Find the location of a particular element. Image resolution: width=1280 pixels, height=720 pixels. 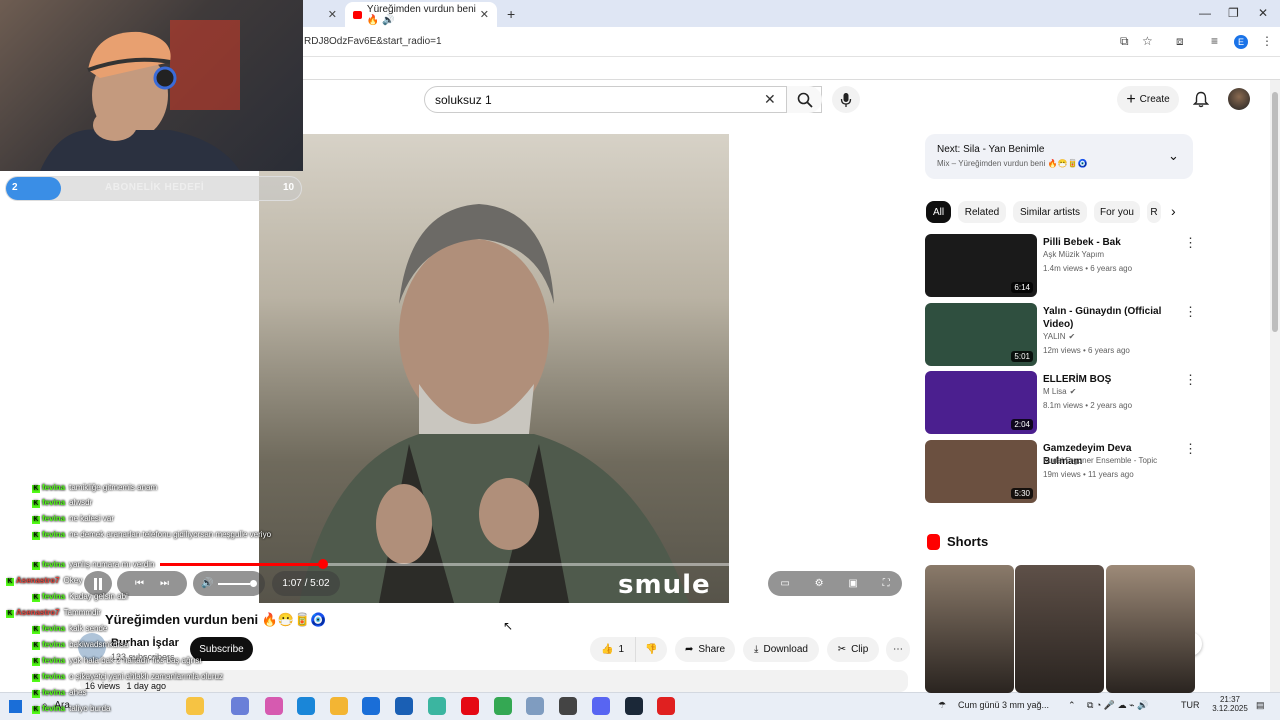

settings-gear-icon: ⚙ is located at coordinates (819, 583).